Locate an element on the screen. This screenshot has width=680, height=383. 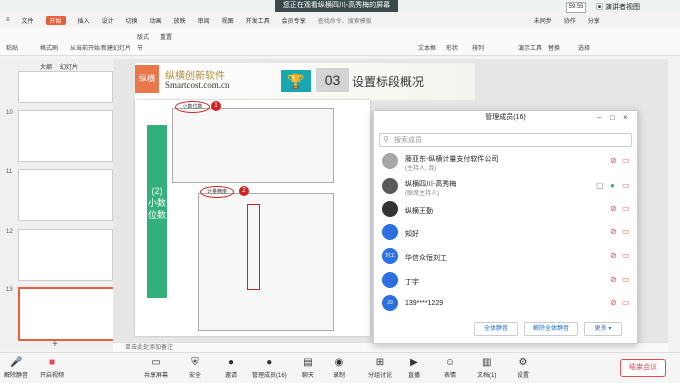
camera-icon: ■ is located at coordinates (52, 362).